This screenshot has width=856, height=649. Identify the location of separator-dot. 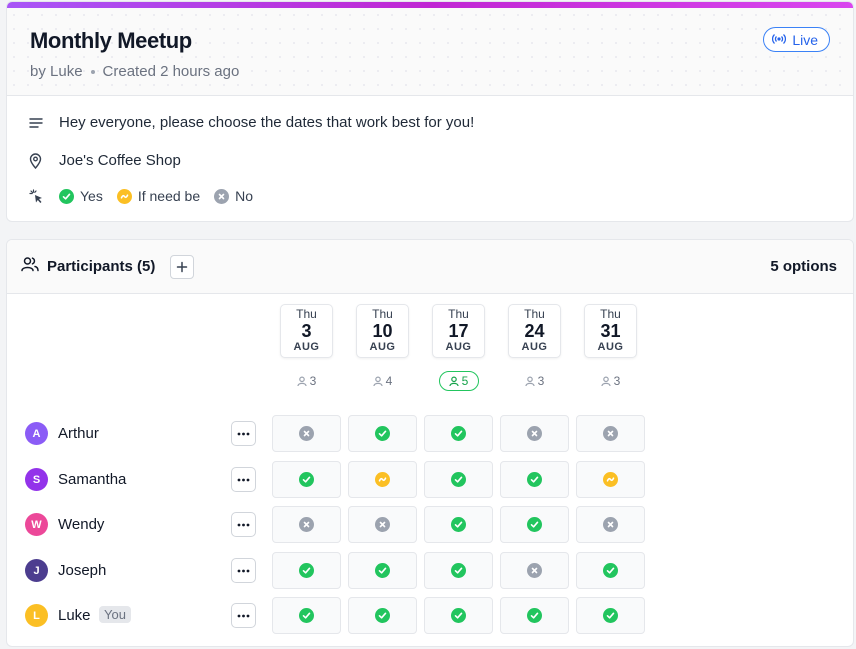
(92, 71).